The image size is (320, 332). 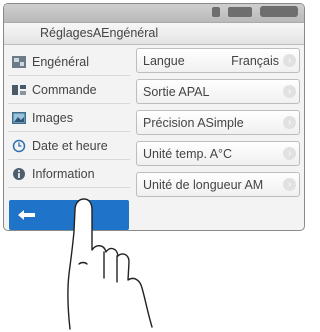 I want to click on pointing-hand-icon, so click(x=110, y=264).